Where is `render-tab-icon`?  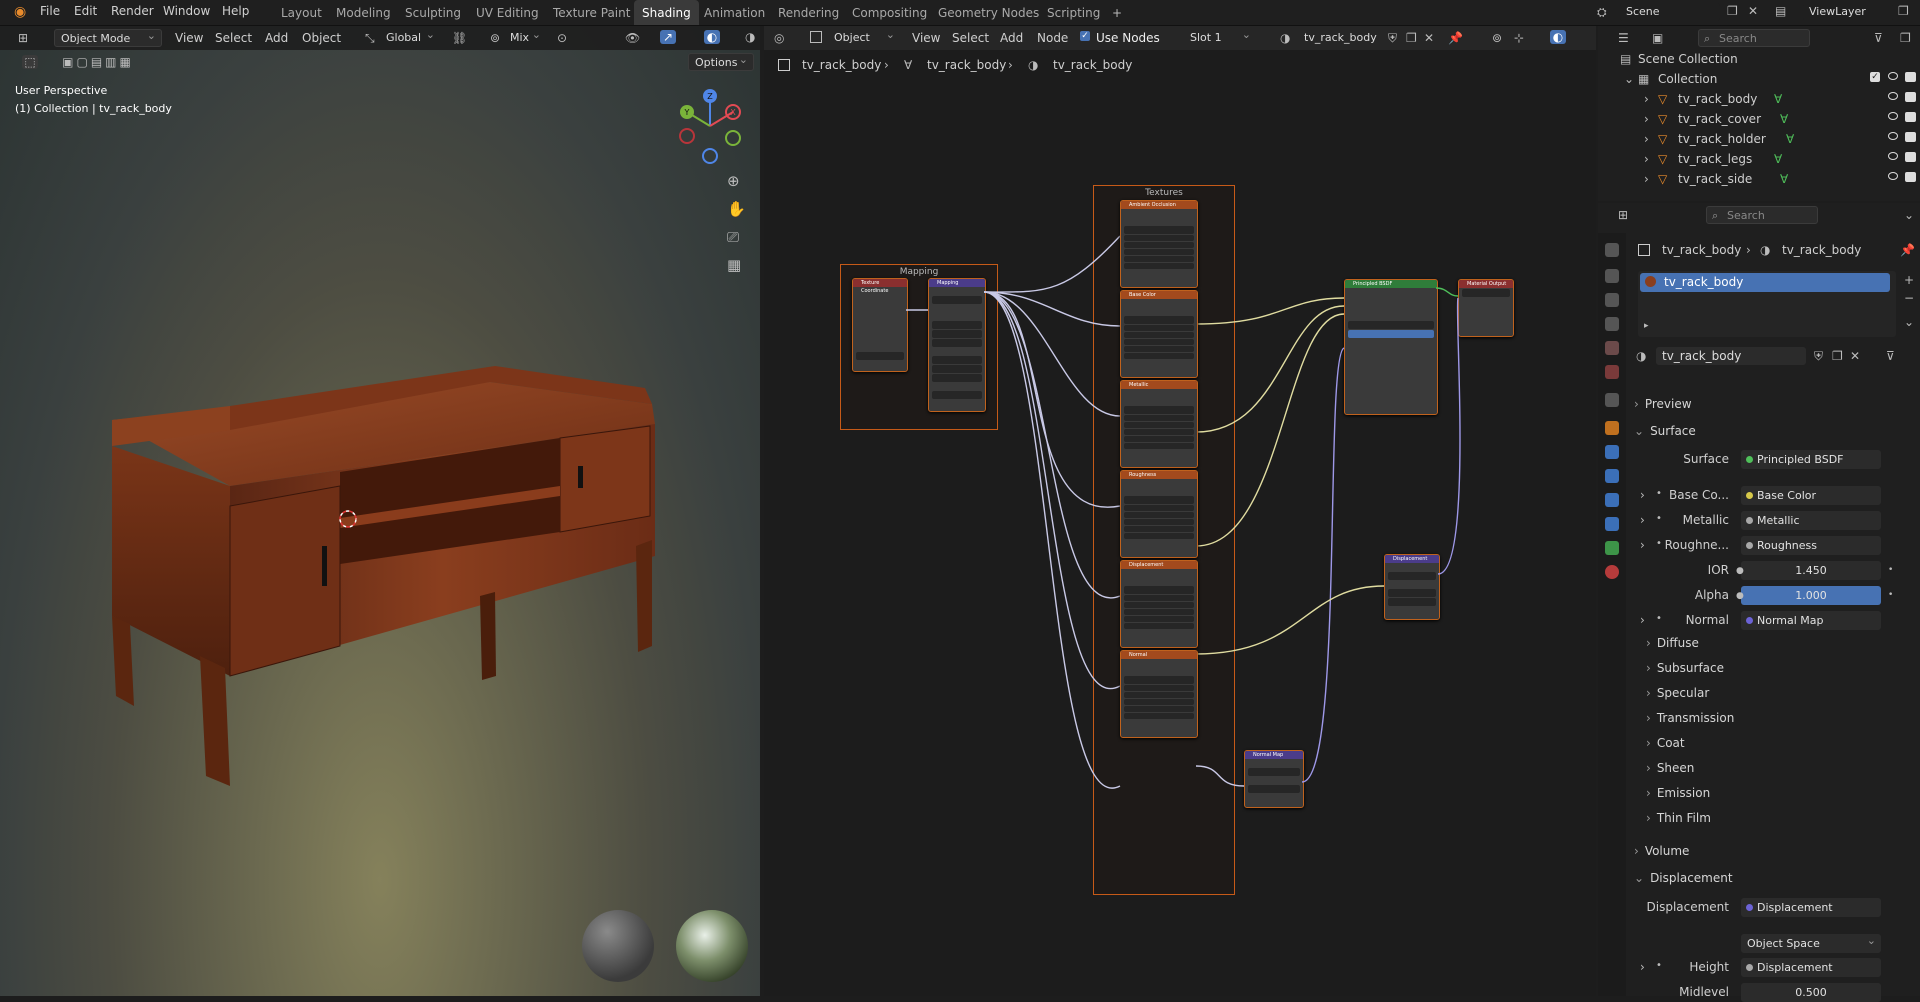
render-tab-icon is located at coordinates (1612, 276).